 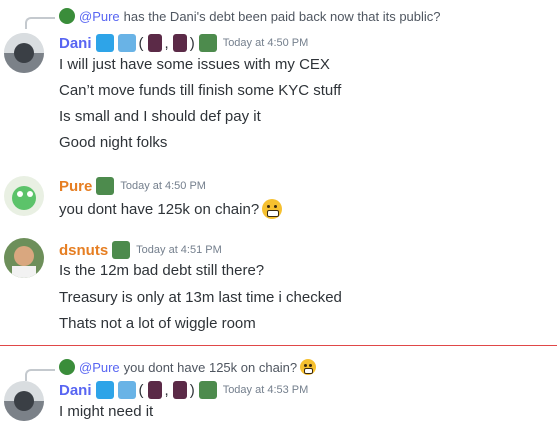 What do you see at coordinates (24, 258) in the screenshot?
I see `avatar-dsnuts` at bounding box center [24, 258].